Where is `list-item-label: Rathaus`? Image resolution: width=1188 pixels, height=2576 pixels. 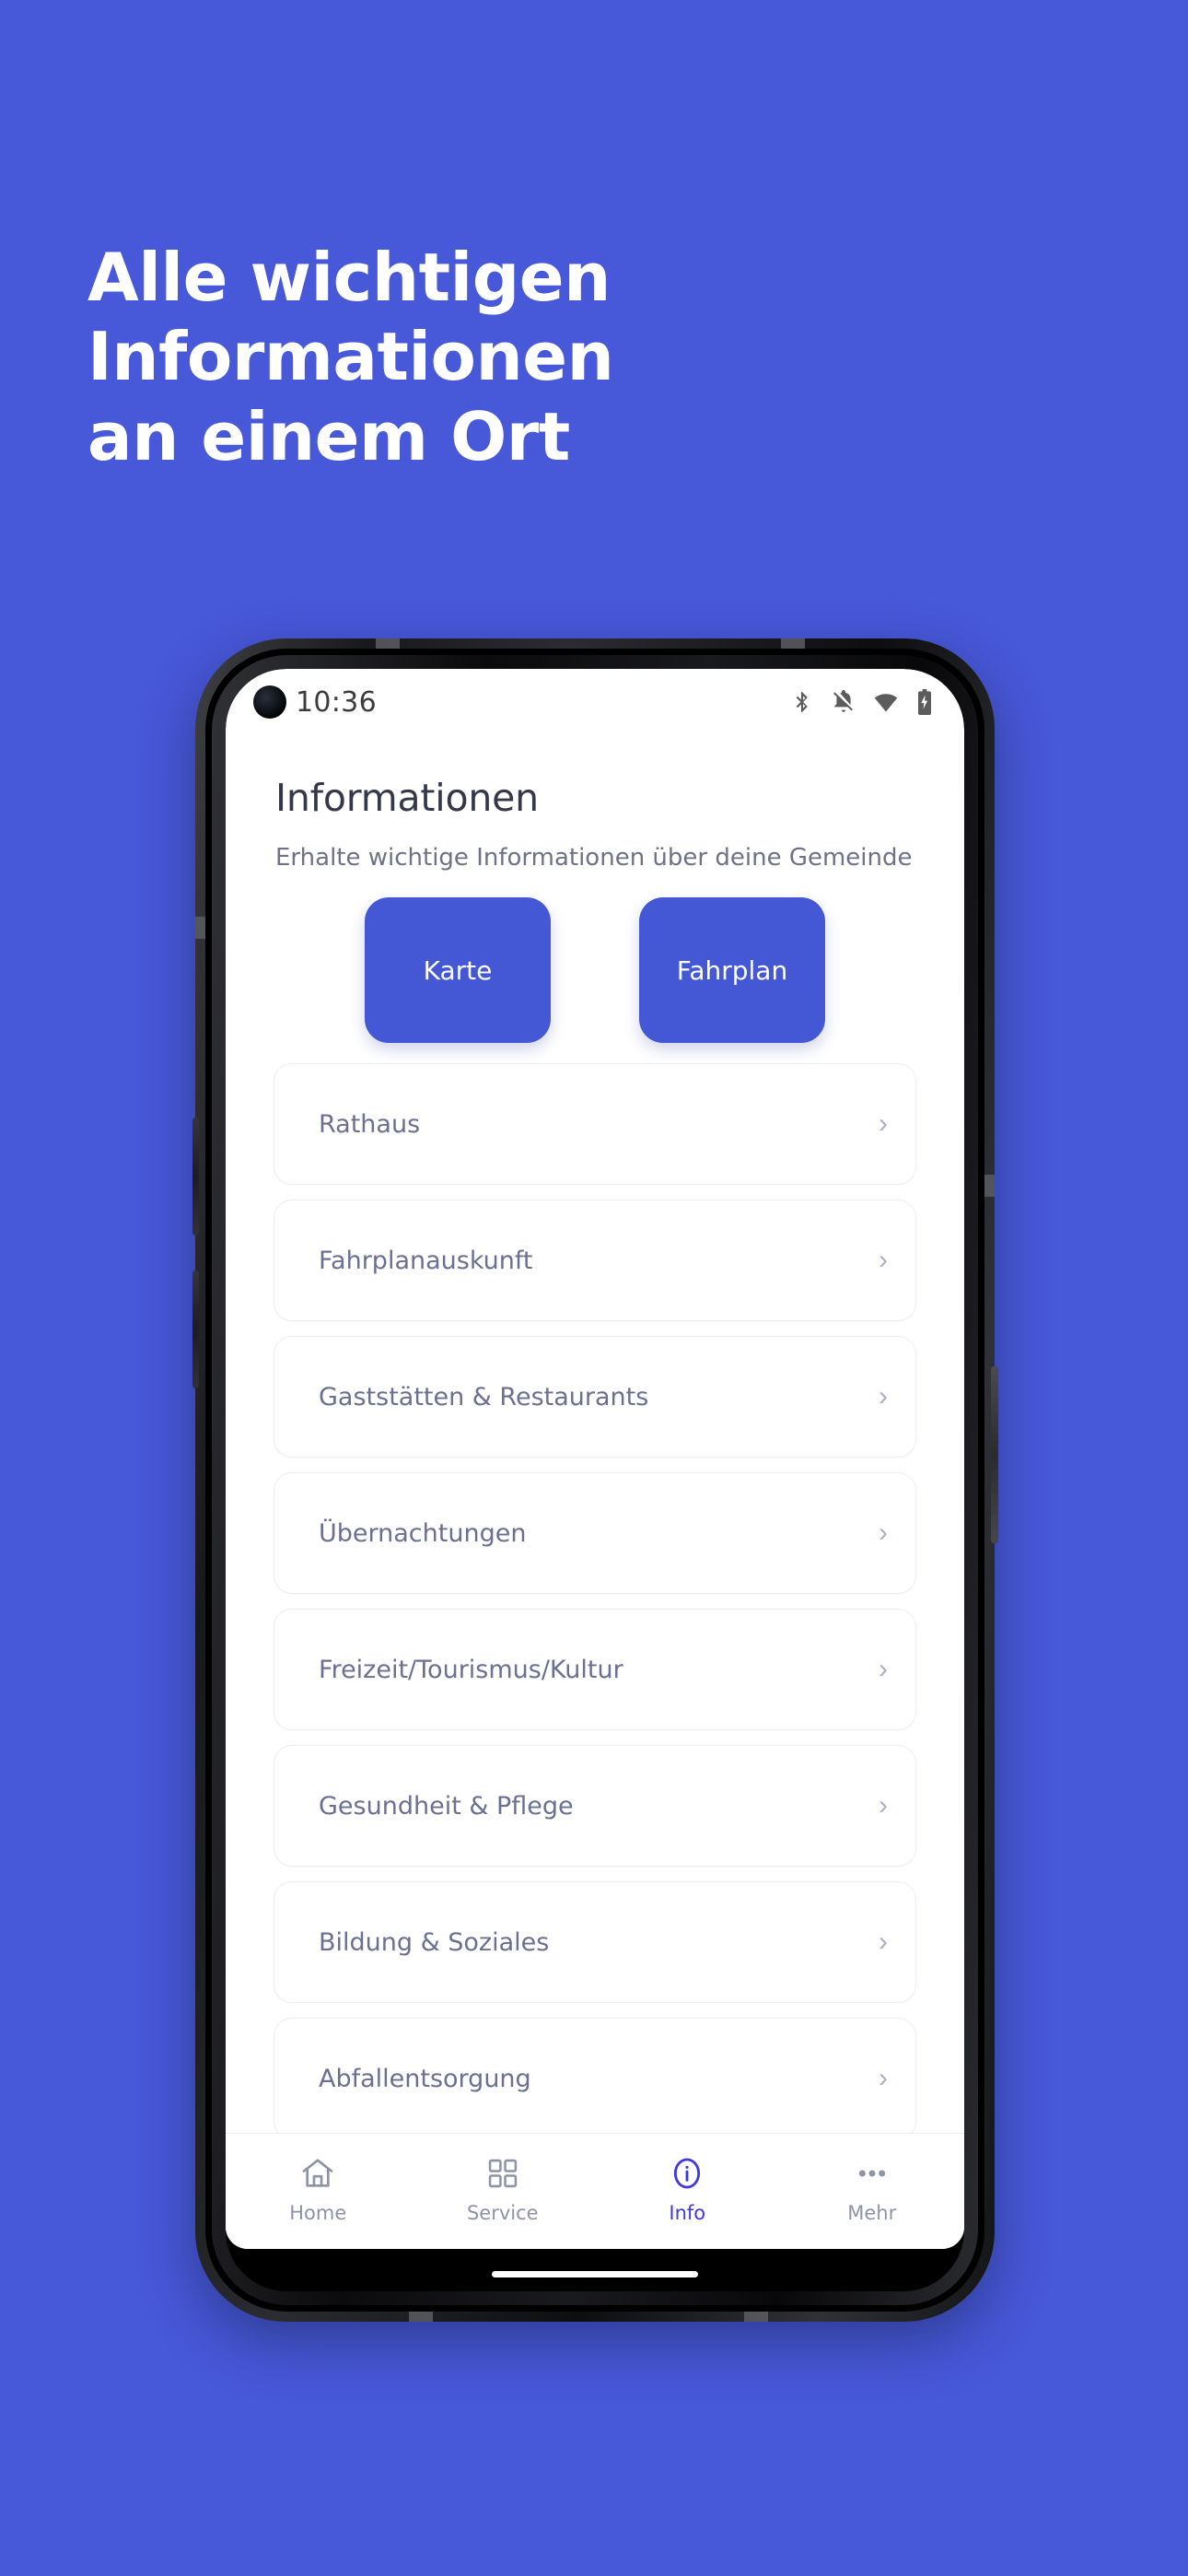
list-item-label: Rathaus is located at coordinates (370, 1124).